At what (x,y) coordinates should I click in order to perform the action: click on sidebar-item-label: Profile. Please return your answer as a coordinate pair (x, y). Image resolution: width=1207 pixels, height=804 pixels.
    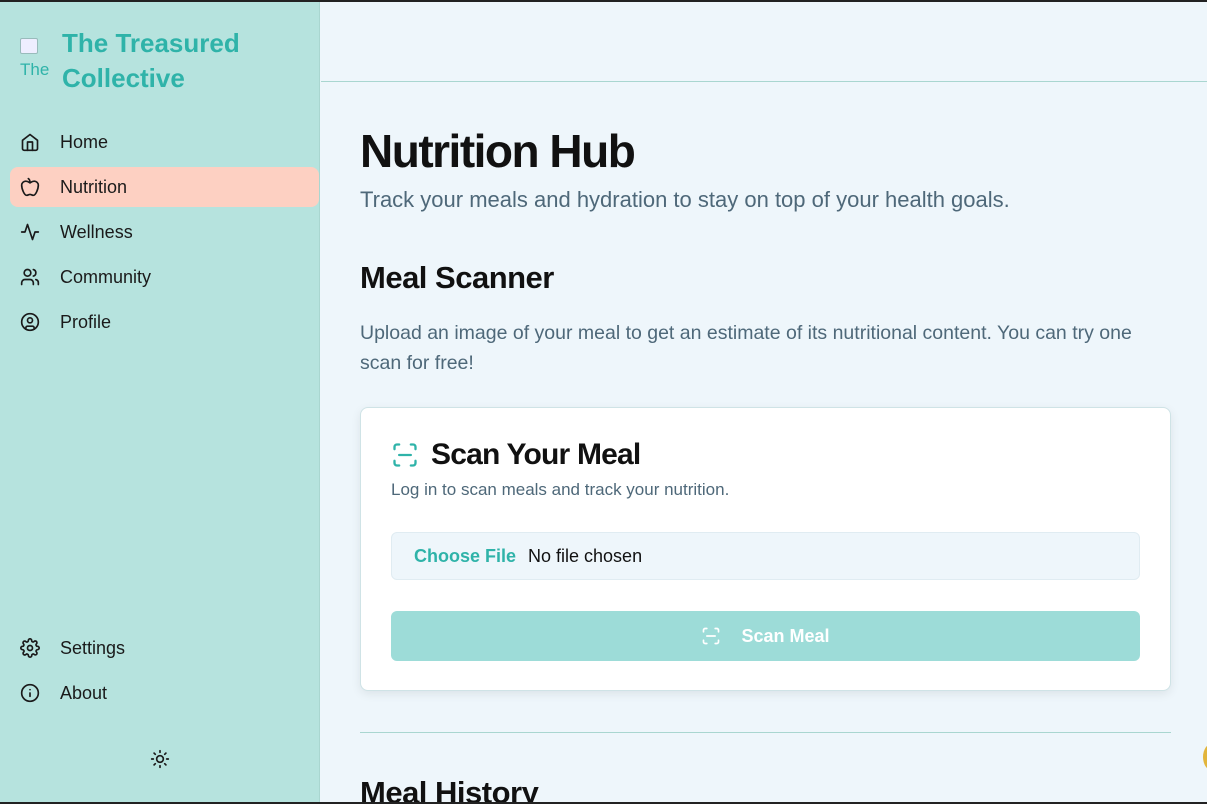
    Looking at the image, I should click on (86, 321).